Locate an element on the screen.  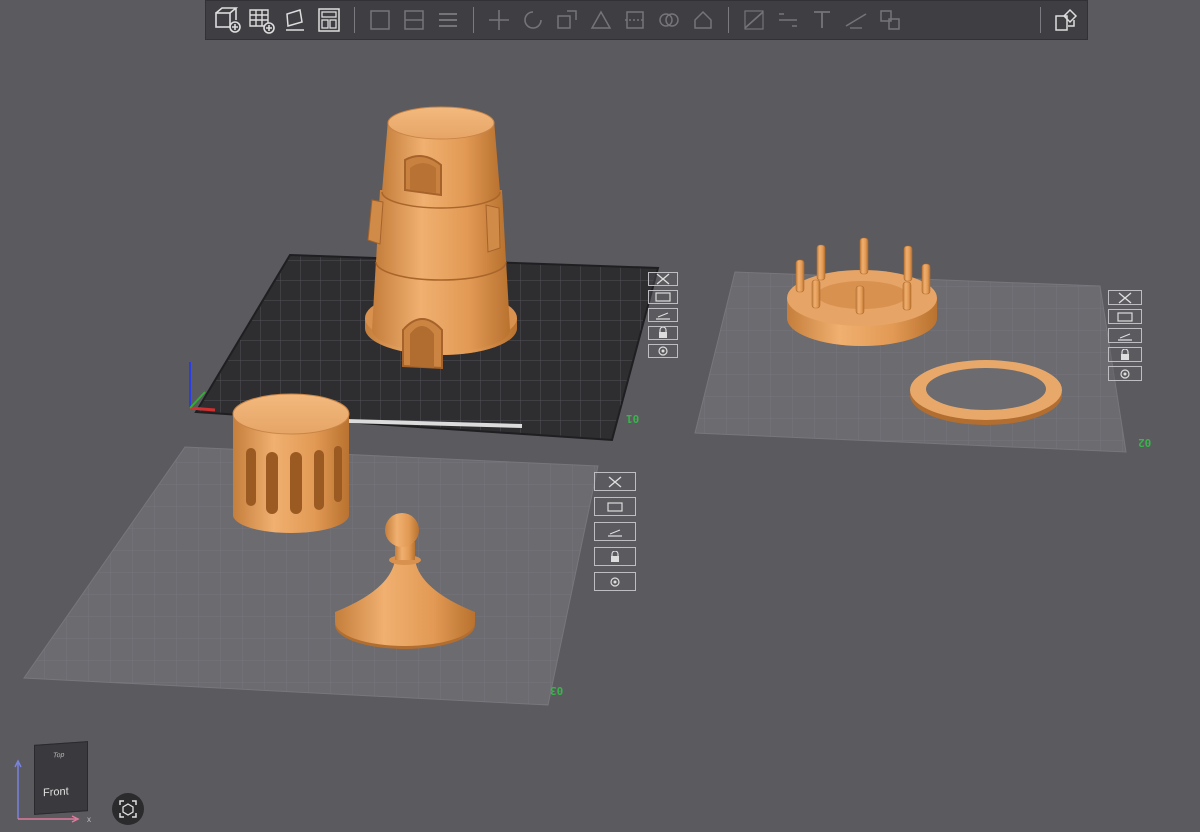
recenter-view-button is located at coordinates (128, 809).